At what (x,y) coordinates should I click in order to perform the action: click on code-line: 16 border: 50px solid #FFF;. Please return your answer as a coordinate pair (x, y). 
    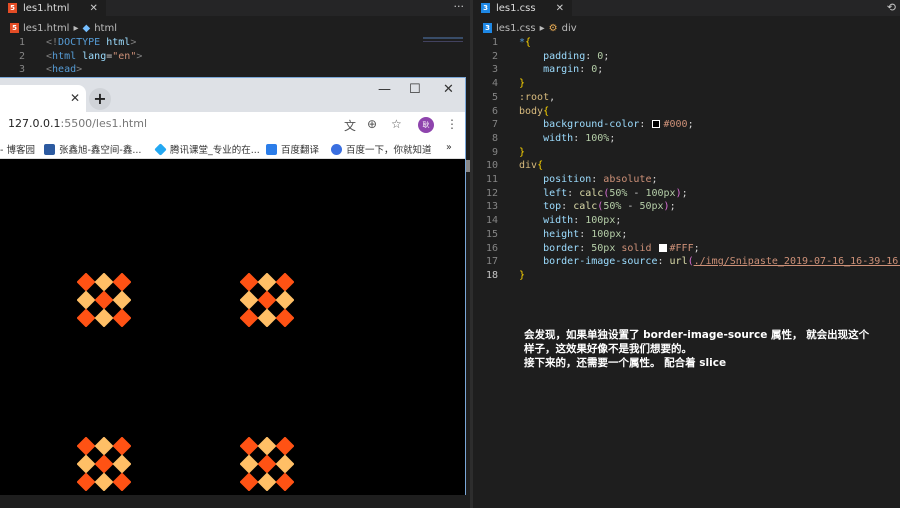
    Looking at the image, I should click on (686, 249).